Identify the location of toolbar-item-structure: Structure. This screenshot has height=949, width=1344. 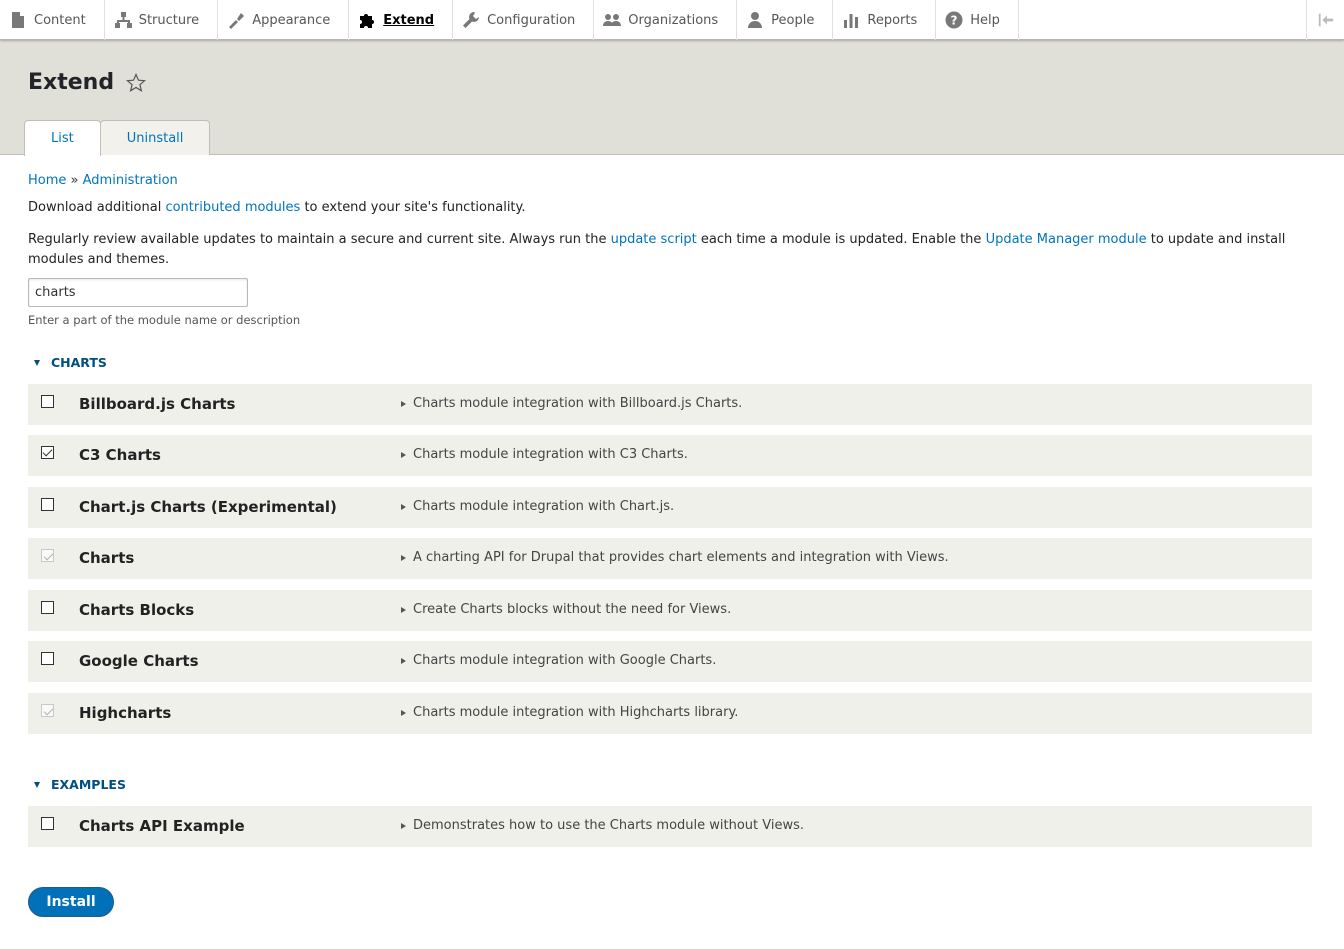
(162, 20).